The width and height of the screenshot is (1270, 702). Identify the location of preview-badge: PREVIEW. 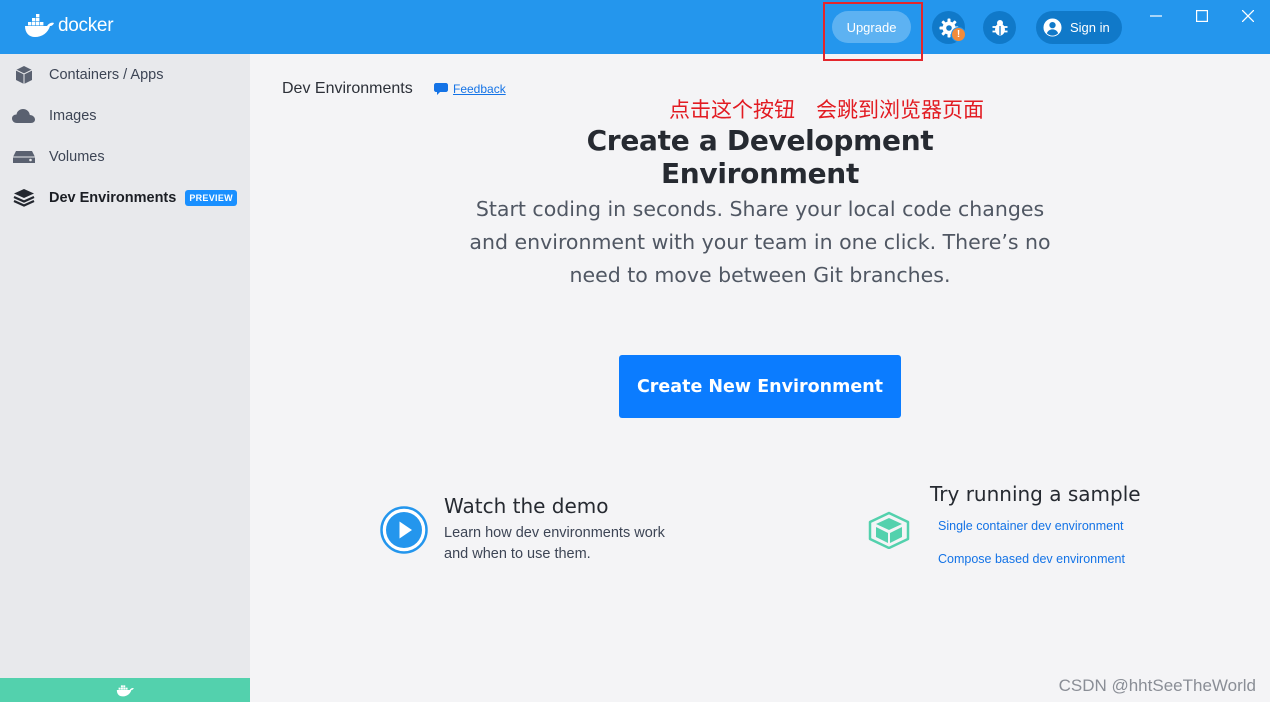
(211, 198).